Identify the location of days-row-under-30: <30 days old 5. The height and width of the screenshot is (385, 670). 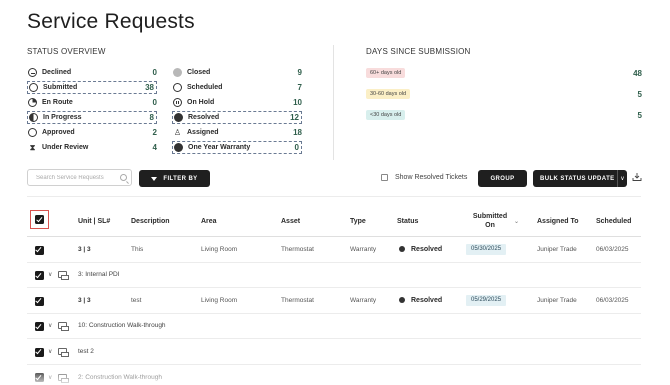
(504, 115).